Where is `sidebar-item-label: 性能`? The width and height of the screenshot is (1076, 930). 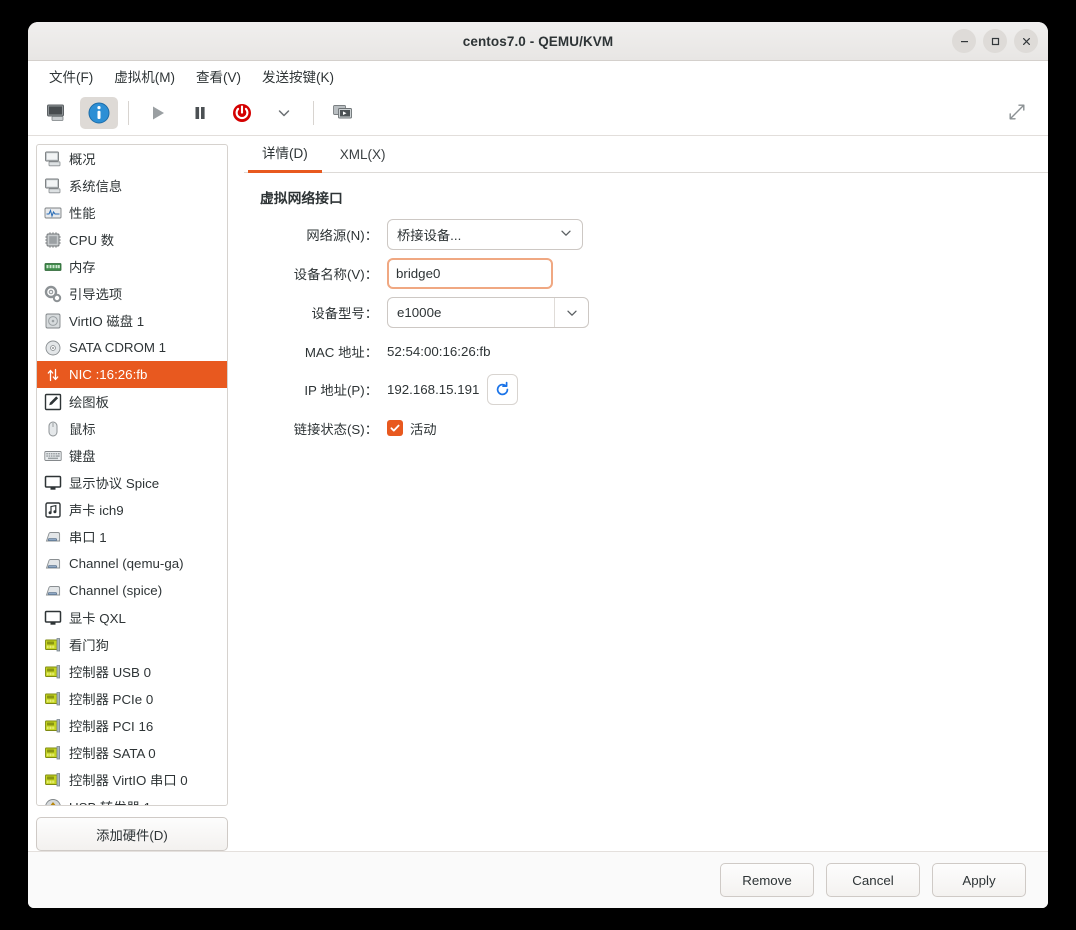 sidebar-item-label: 性能 is located at coordinates (82, 213).